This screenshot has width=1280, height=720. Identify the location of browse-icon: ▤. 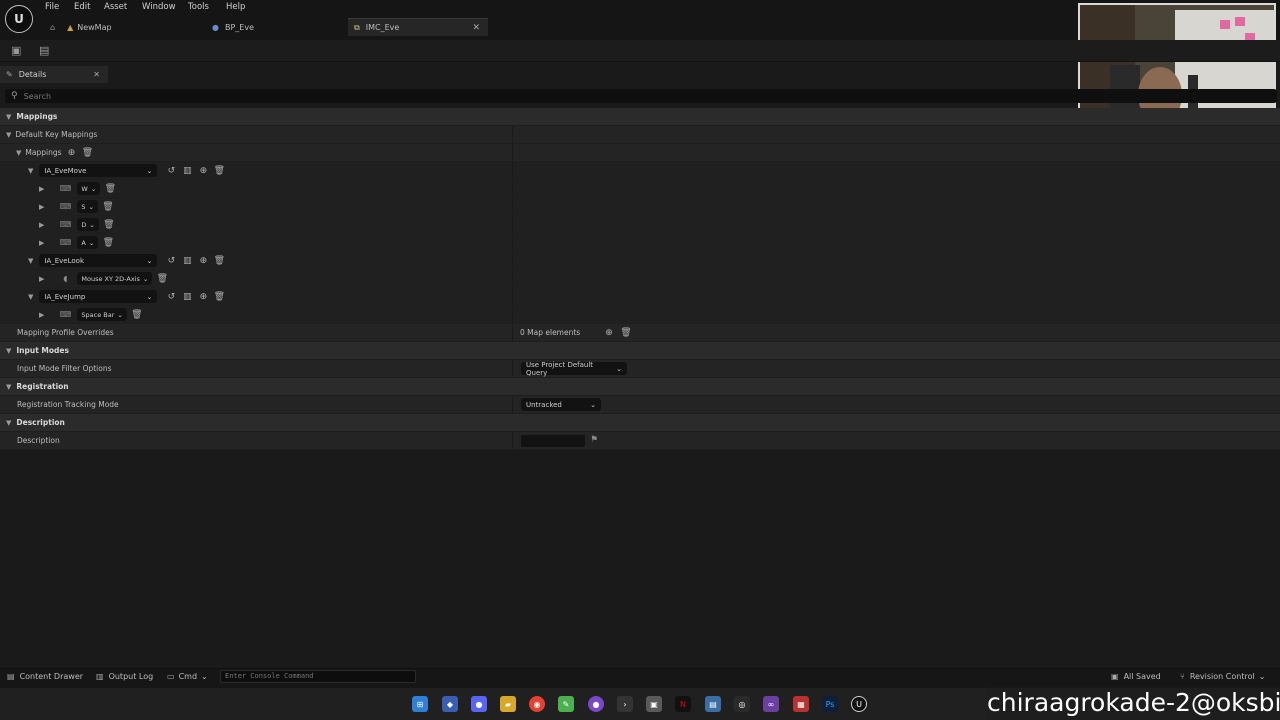
(46, 51).